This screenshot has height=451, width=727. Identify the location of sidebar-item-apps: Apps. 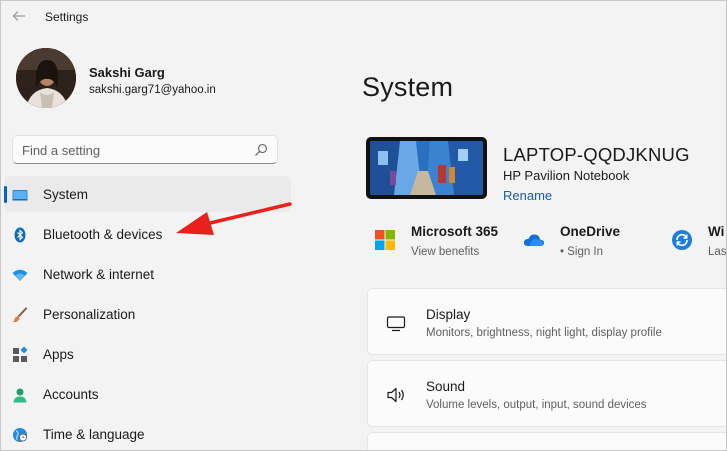
(147, 354).